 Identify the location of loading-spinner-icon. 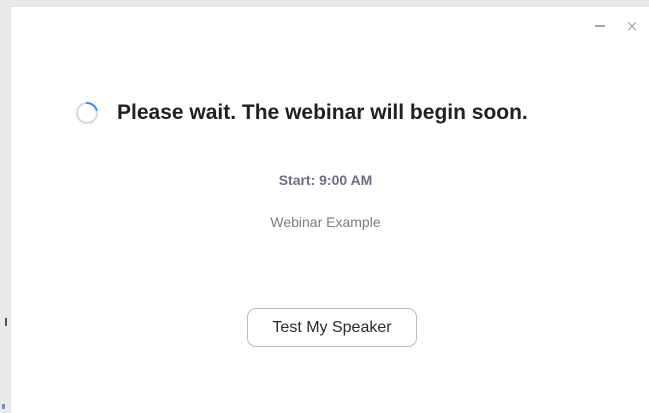
(87, 113).